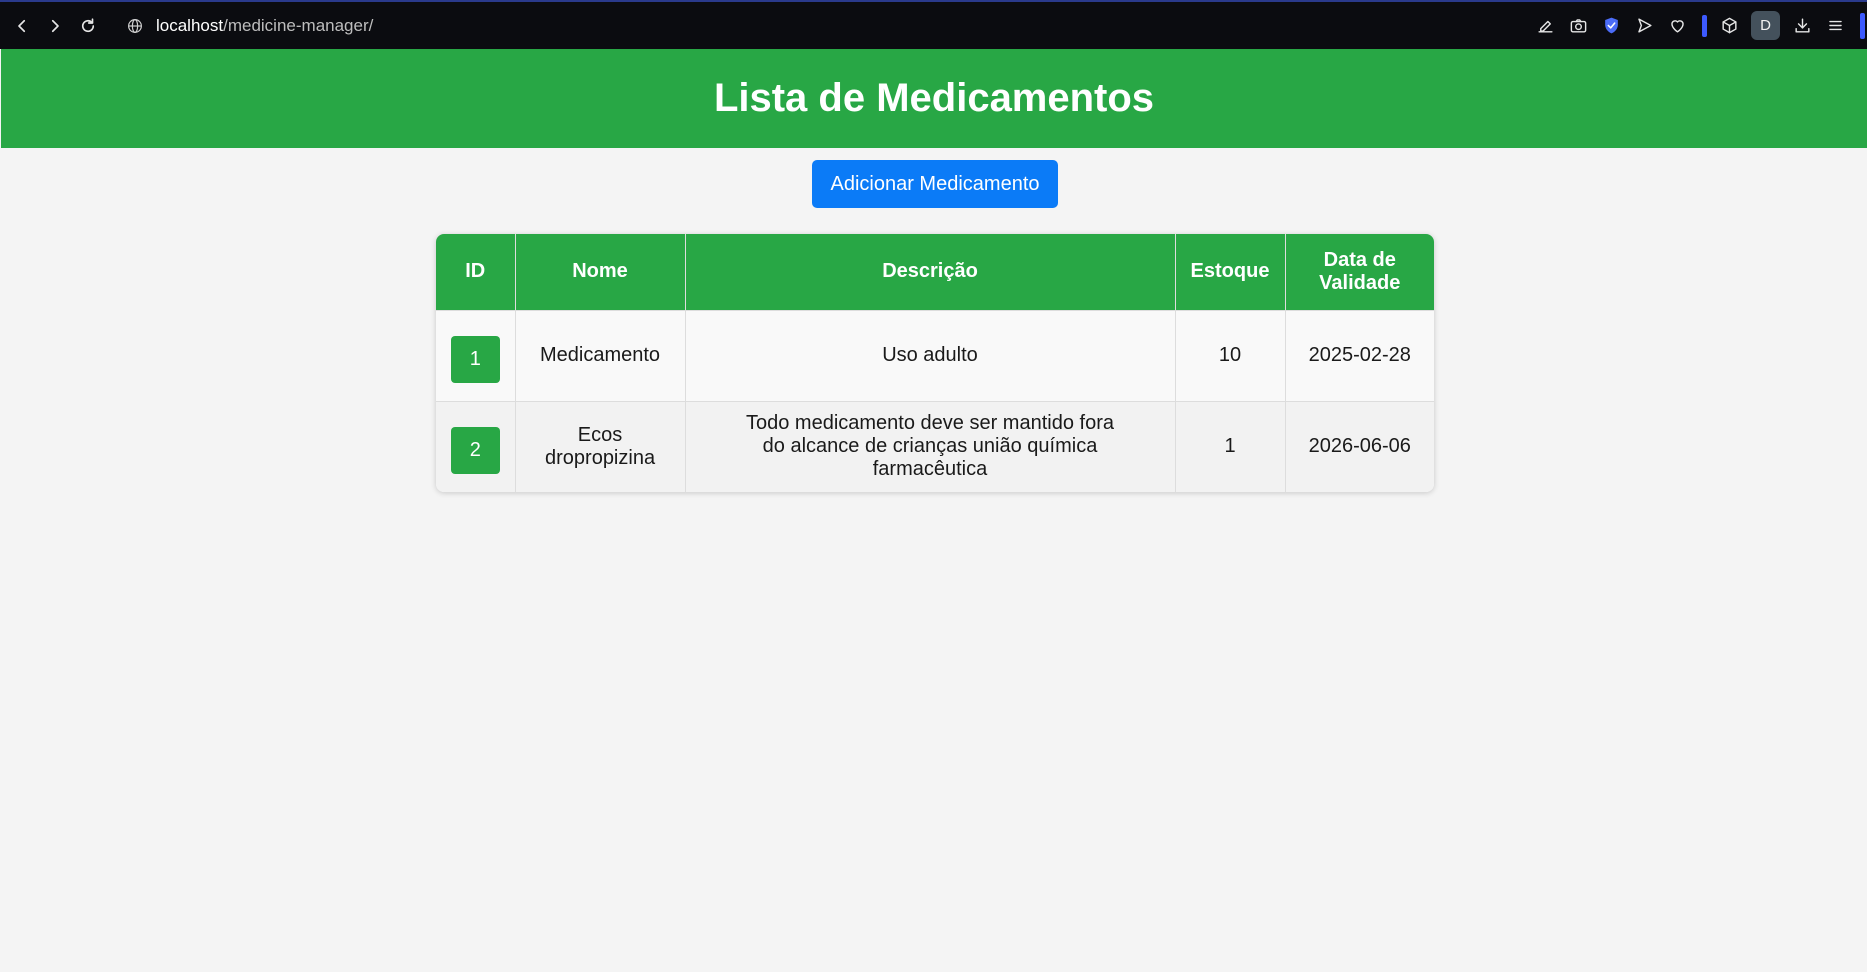  What do you see at coordinates (1765, 25) in the screenshot?
I see `profile-avatar: D` at bounding box center [1765, 25].